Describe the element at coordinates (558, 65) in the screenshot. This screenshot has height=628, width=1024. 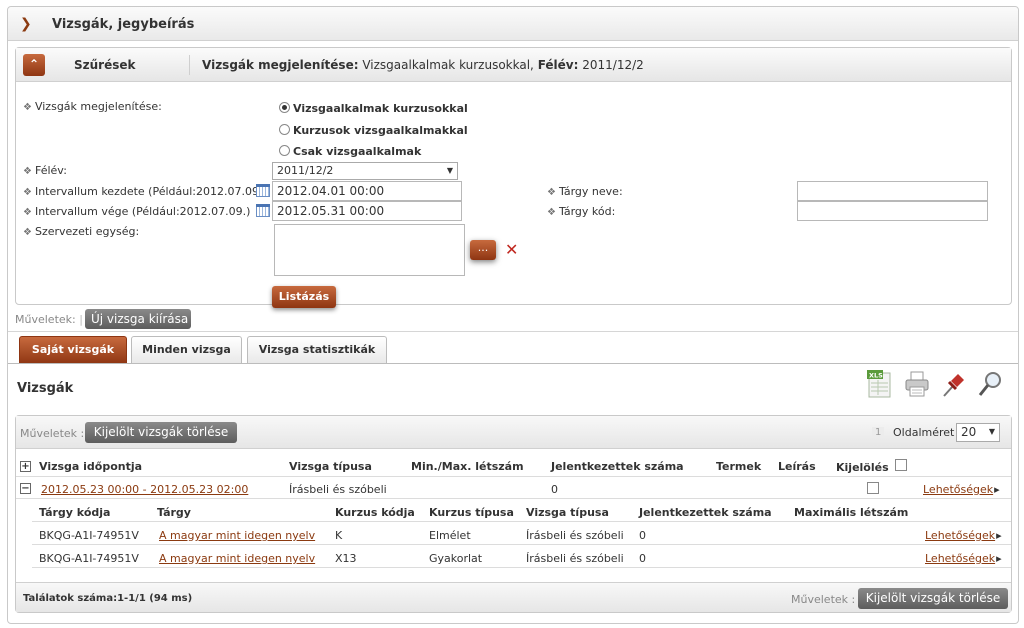
I see `summary-key-semester: Félév:` at that location.